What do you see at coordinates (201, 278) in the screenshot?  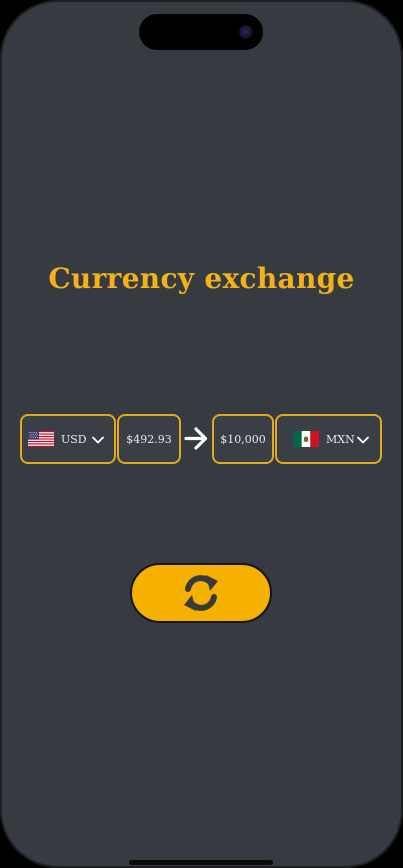 I see `page-title: Currency exchange` at bounding box center [201, 278].